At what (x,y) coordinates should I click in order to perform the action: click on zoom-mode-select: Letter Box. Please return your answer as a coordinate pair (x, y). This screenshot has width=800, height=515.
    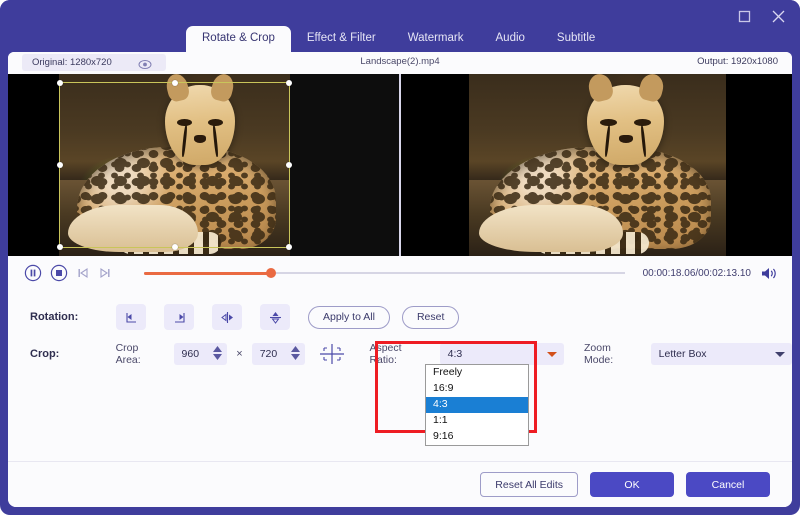
    Looking at the image, I should click on (721, 354).